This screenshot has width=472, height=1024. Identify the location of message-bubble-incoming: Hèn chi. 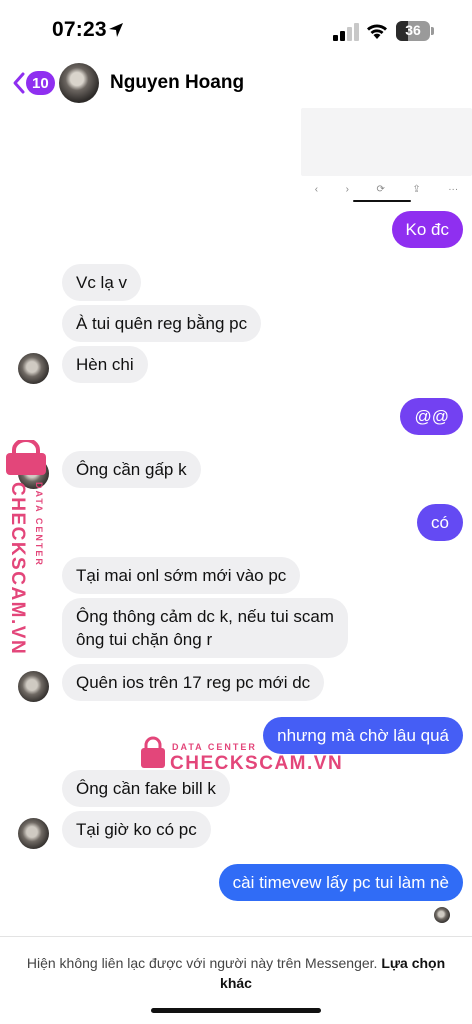
(105, 364).